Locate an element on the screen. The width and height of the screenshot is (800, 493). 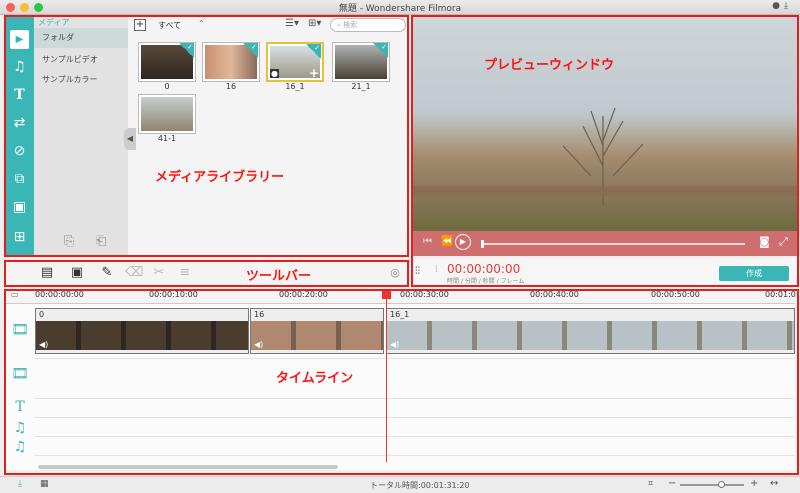
title-bar: 無題 - Wondershare Filmora ●⤓ is located at coordinates (400, 7).